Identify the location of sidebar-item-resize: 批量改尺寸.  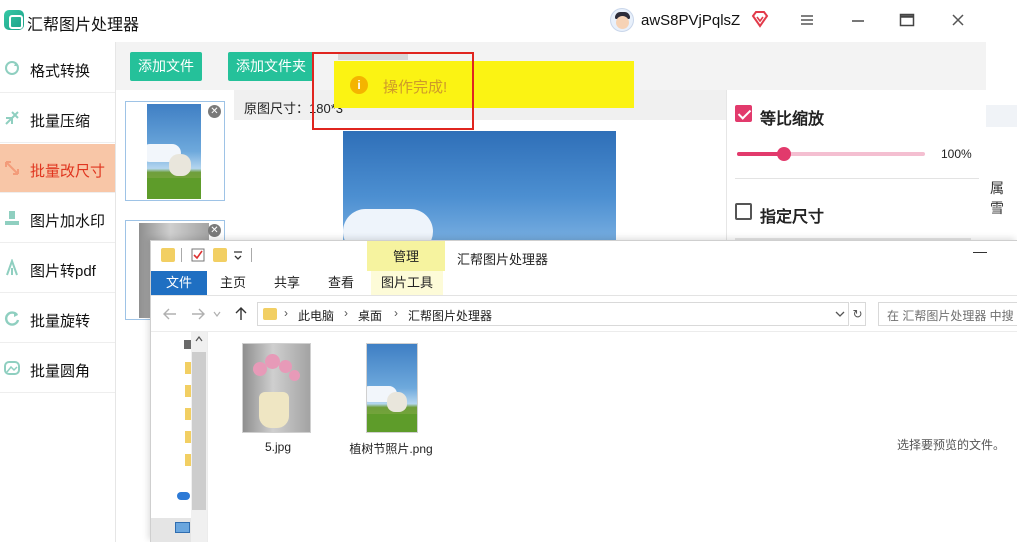
(57, 168).